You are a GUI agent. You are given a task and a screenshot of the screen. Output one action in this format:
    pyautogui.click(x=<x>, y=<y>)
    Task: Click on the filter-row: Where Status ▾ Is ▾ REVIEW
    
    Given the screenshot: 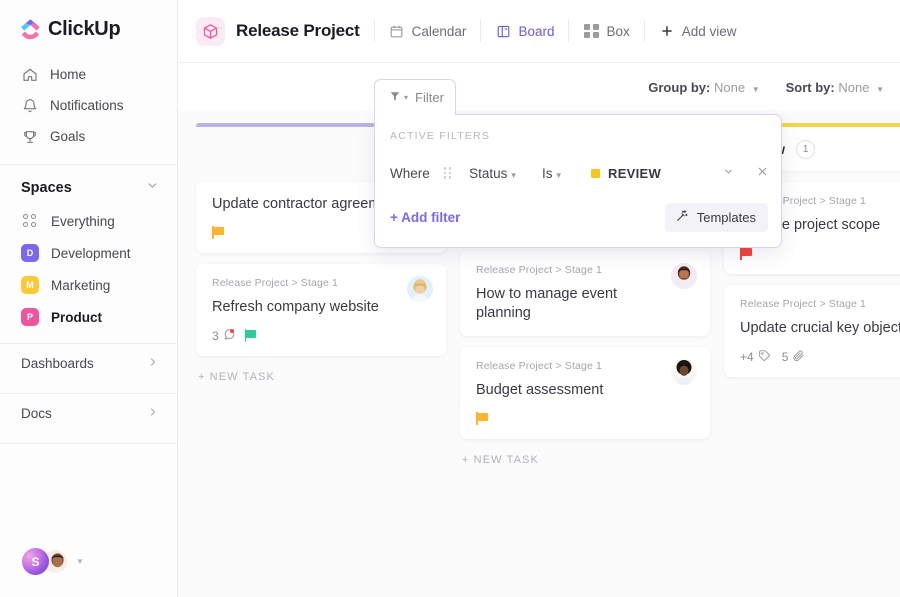 What is the action you would take?
    pyautogui.click(x=578, y=173)
    